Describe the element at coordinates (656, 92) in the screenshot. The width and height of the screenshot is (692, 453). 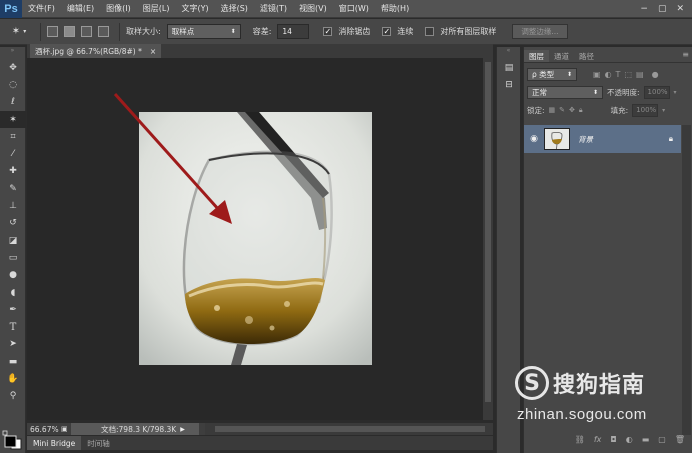
I see `opacity-input: 100%` at that location.